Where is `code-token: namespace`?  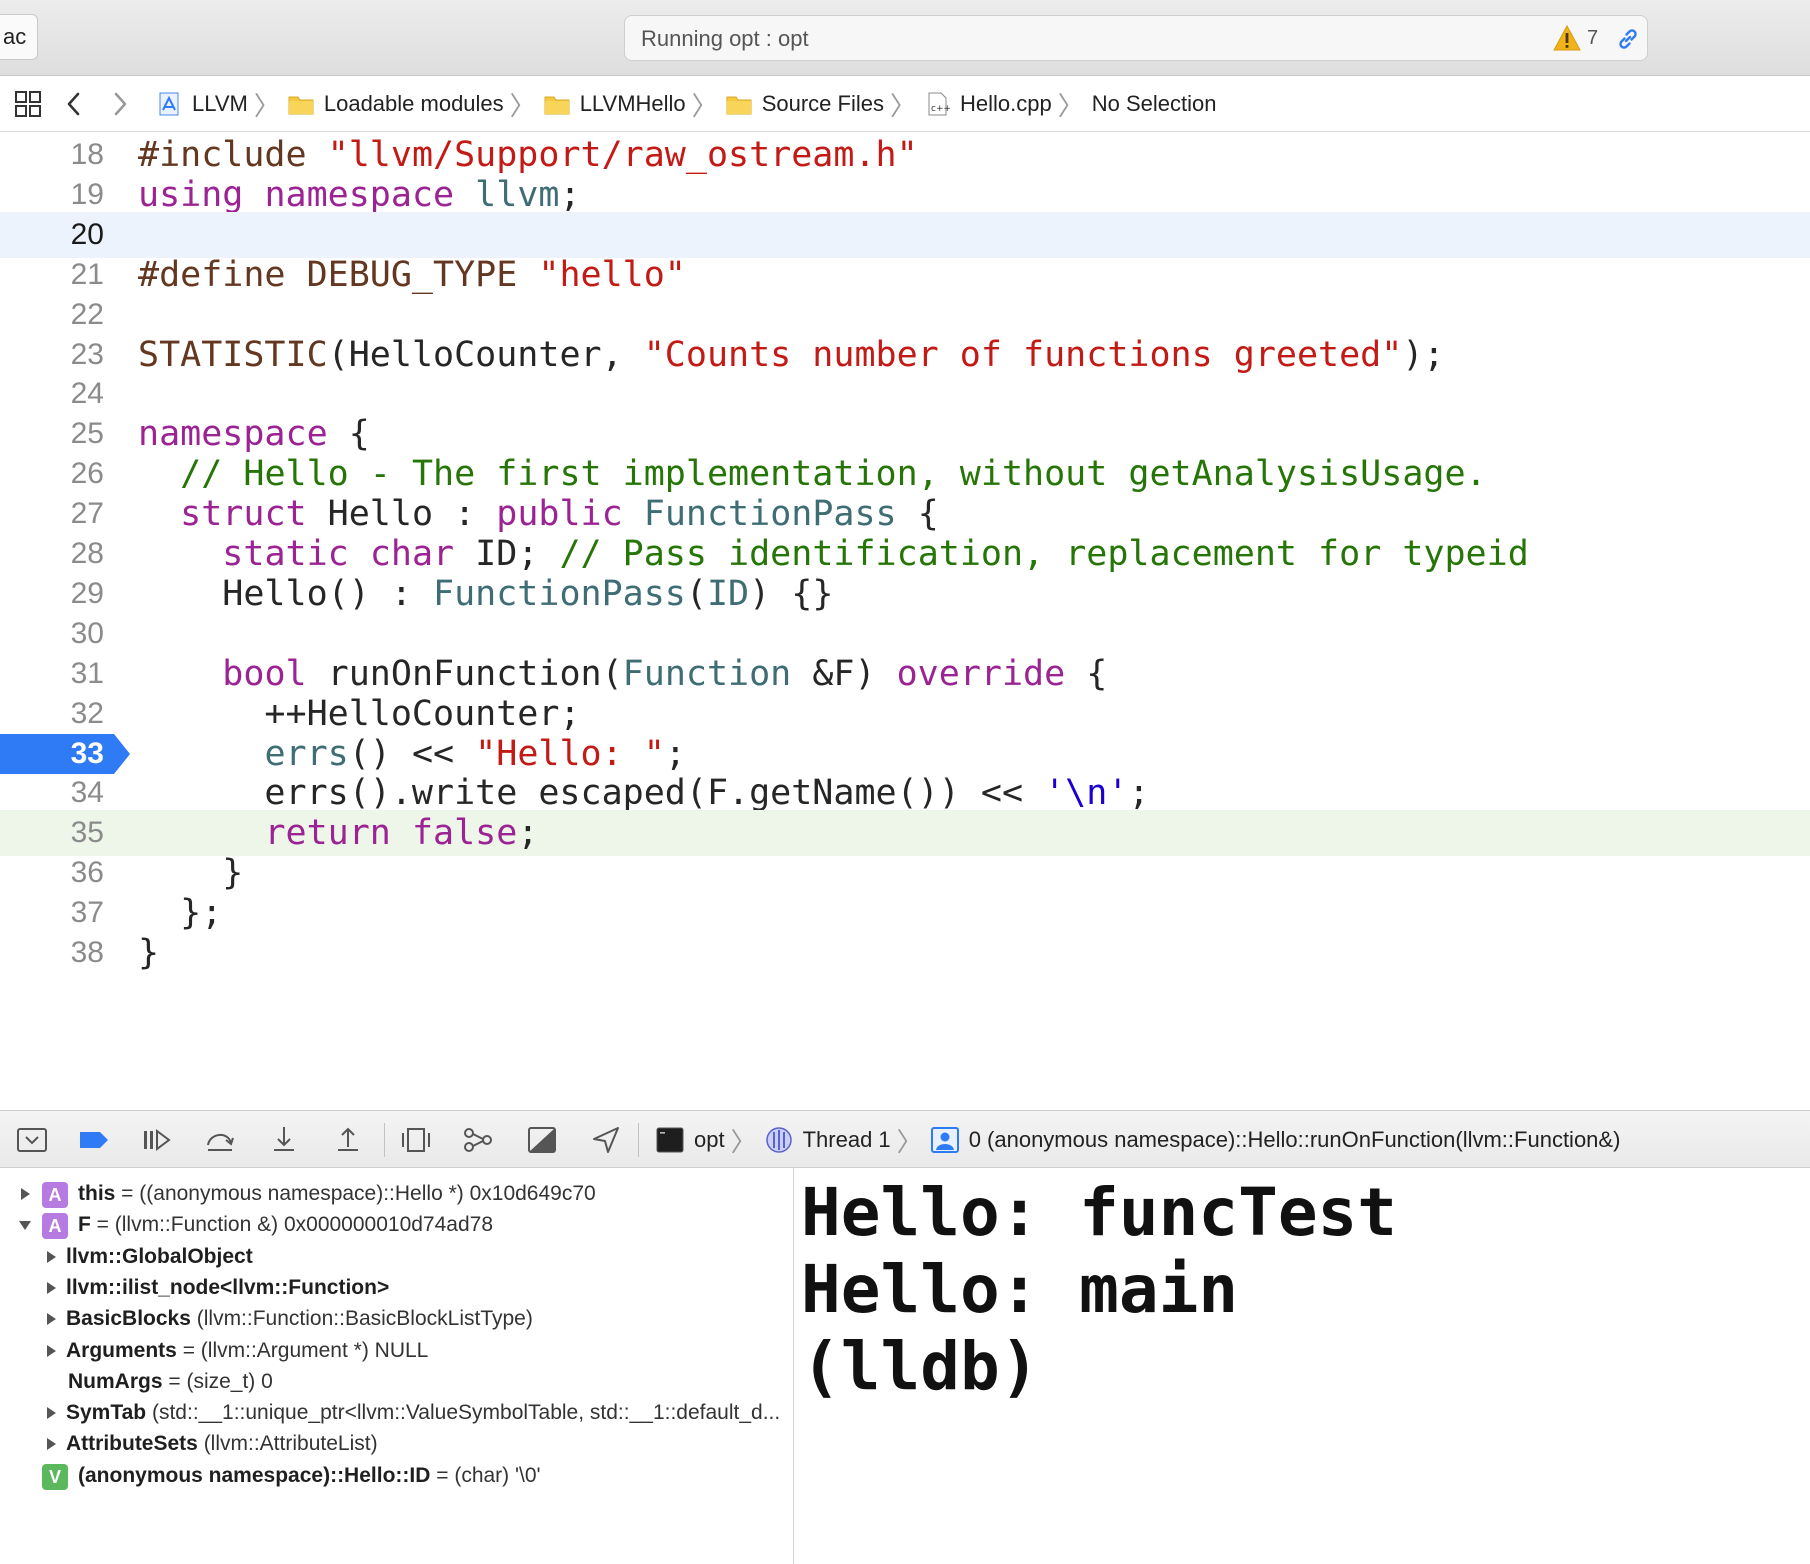 code-token: namespace is located at coordinates (359, 195).